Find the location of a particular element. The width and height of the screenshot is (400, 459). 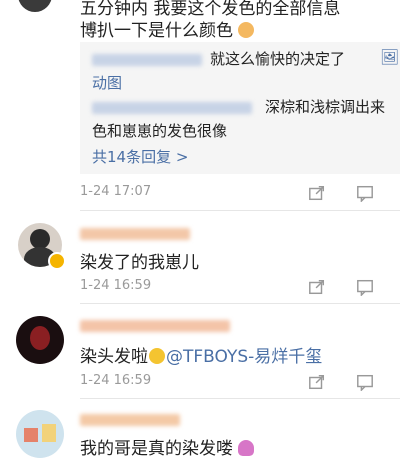

picture-link: 🖼 is located at coordinates (389, 57).